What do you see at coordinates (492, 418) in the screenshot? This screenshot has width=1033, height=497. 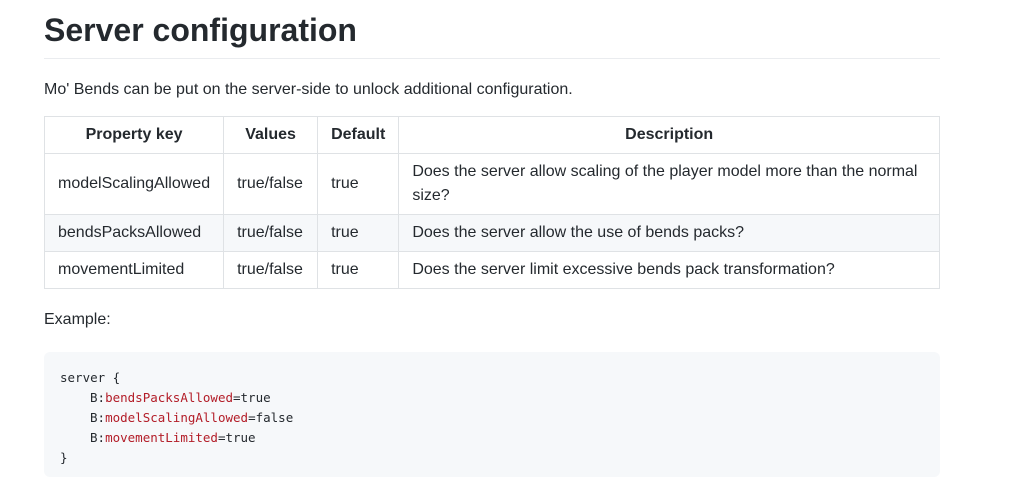 I see `code-line: B:modelScalingAllowed=false` at bounding box center [492, 418].